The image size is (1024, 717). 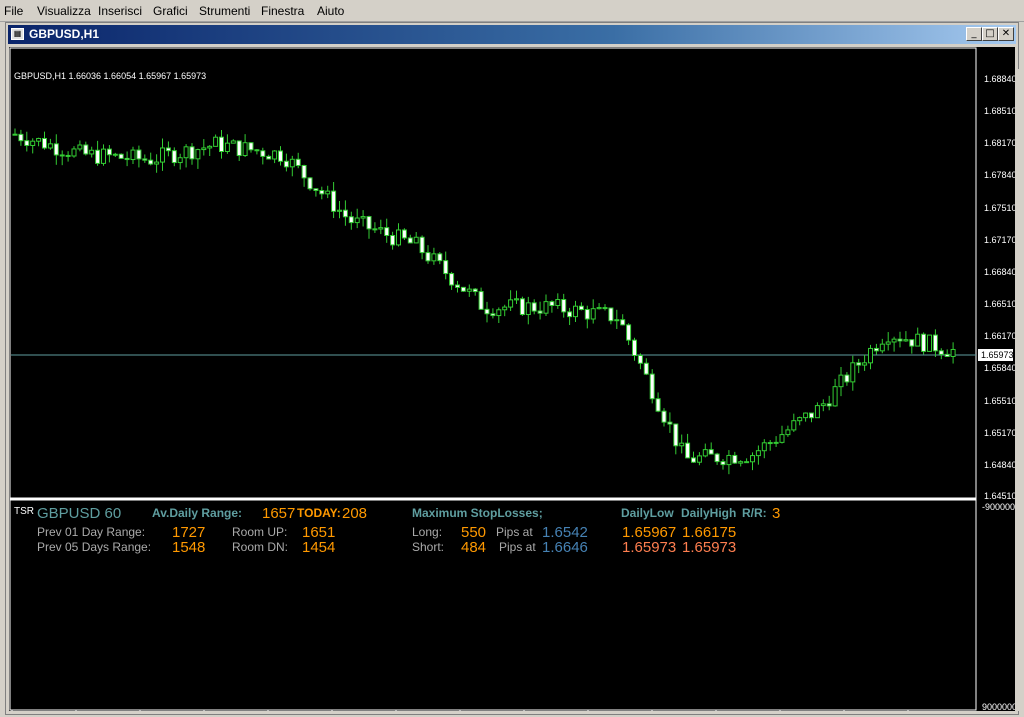 What do you see at coordinates (999, 240) in the screenshot?
I see `price-label: 1.67170` at bounding box center [999, 240].